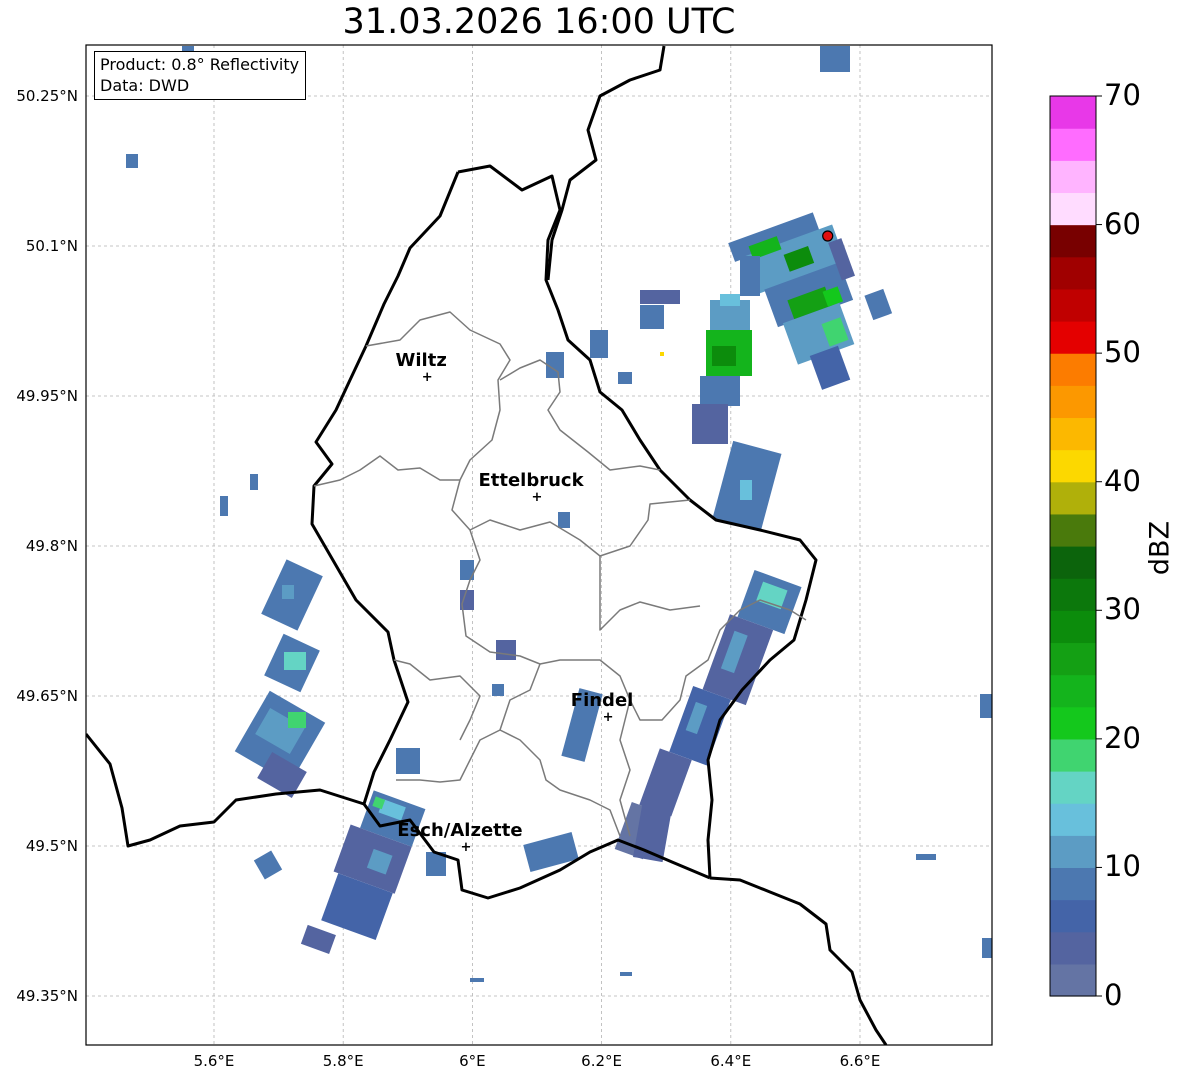 This screenshot has height=1081, width=1184. I want to click on lat-tick-label: 49.8°N, so click(52, 546).